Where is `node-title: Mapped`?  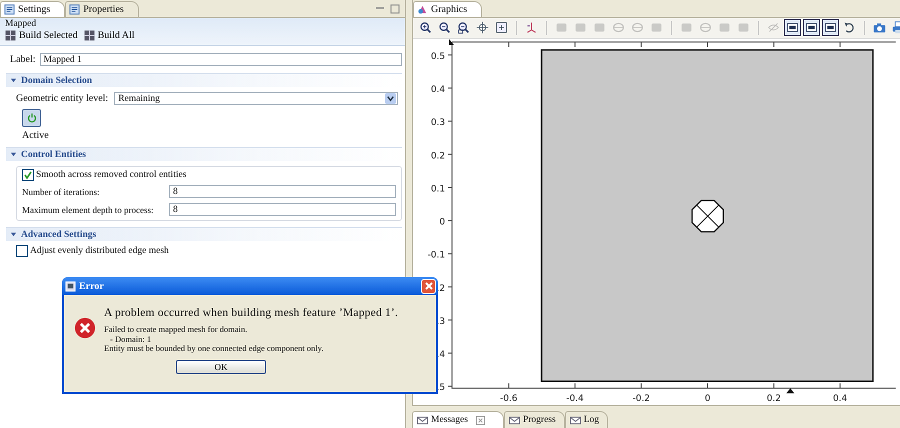
node-title: Mapped is located at coordinates (21, 24).